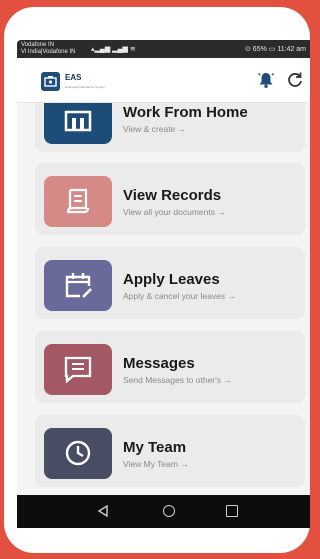 This screenshot has width=320, height=559. I want to click on tile-view-records, so click(78, 201).